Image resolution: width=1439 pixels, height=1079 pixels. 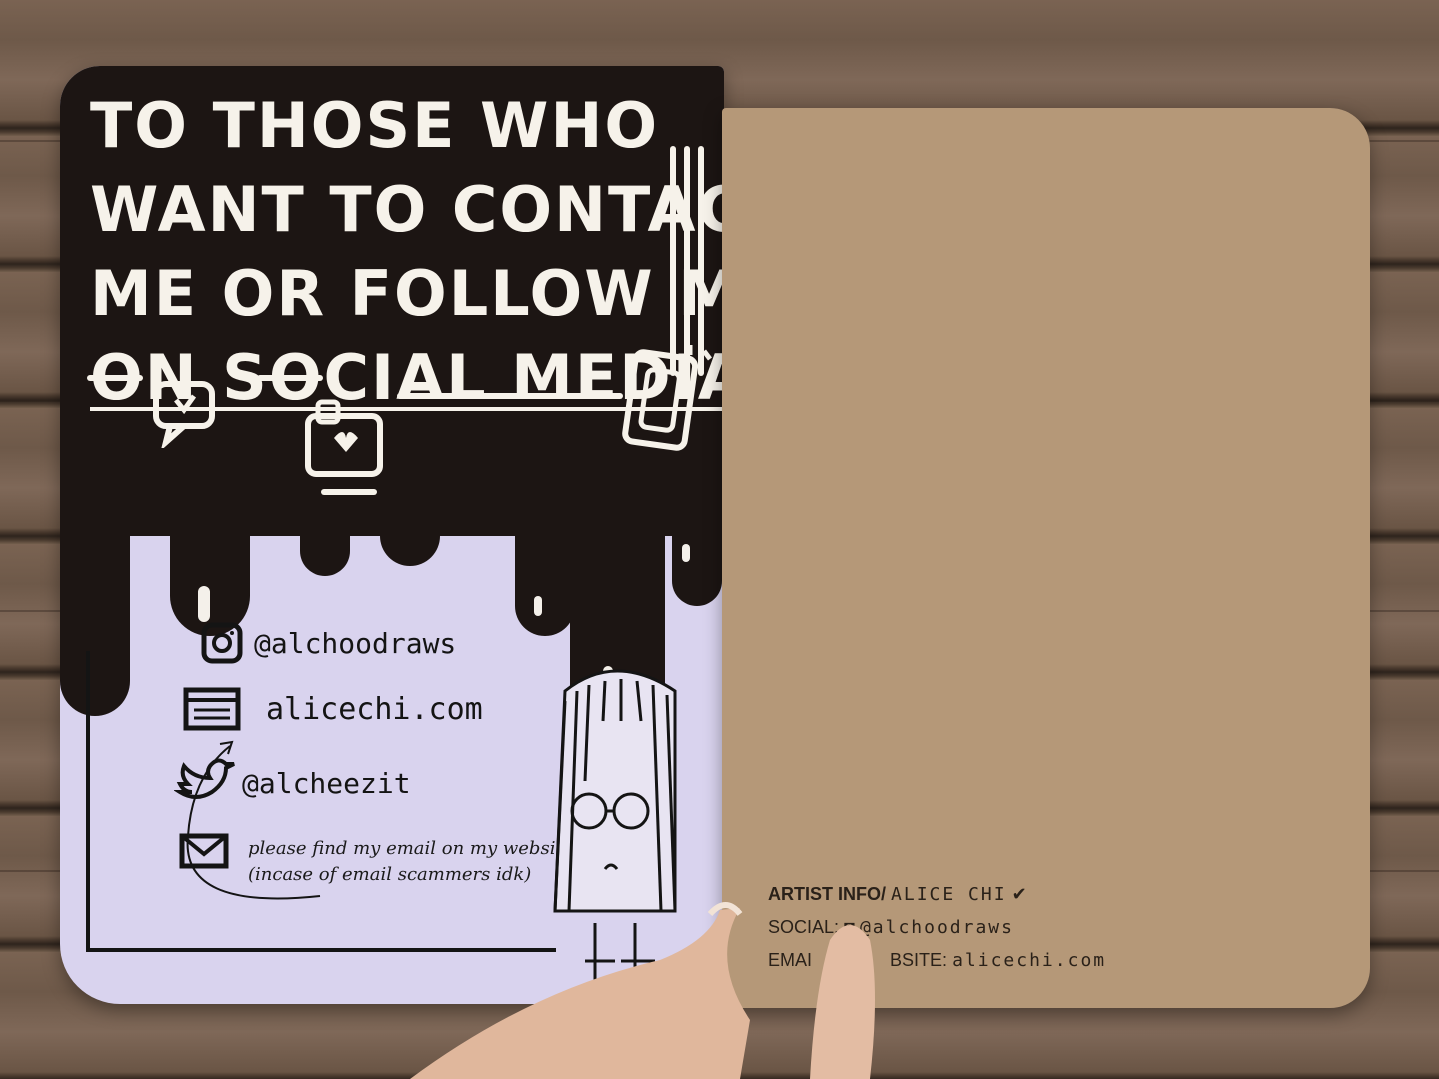 I want to click on heart-speech-bubble-icon, so click(x=184, y=414).